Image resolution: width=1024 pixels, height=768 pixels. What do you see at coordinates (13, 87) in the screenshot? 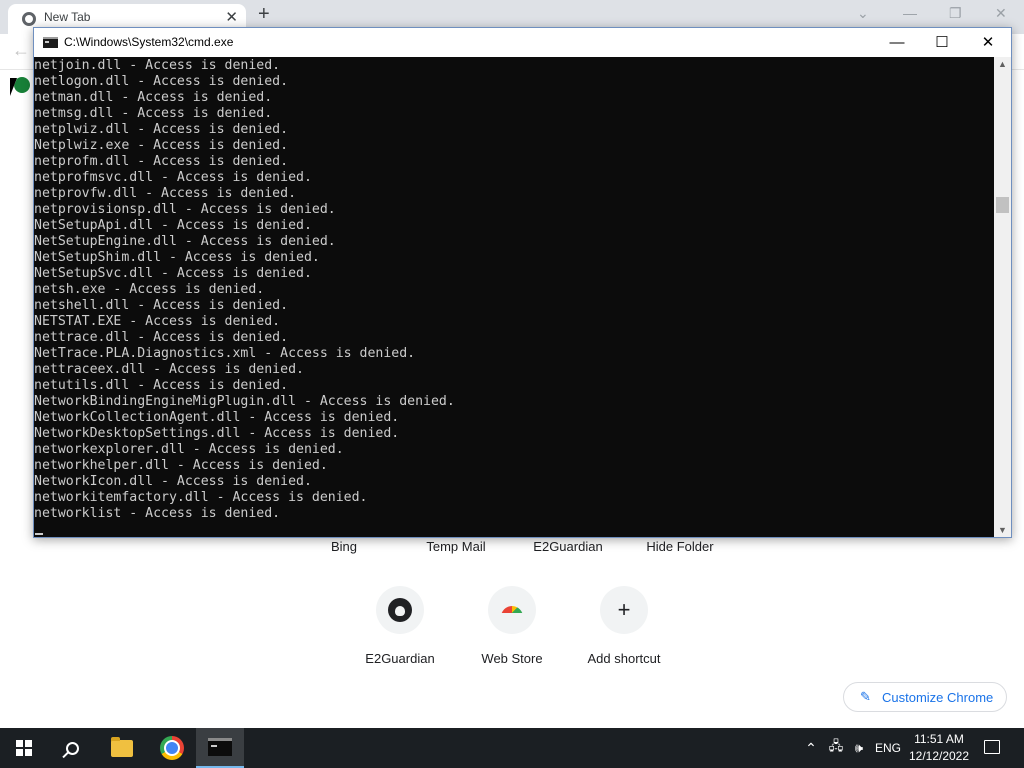
I see `mouse-cursor-icon` at bounding box center [13, 87].